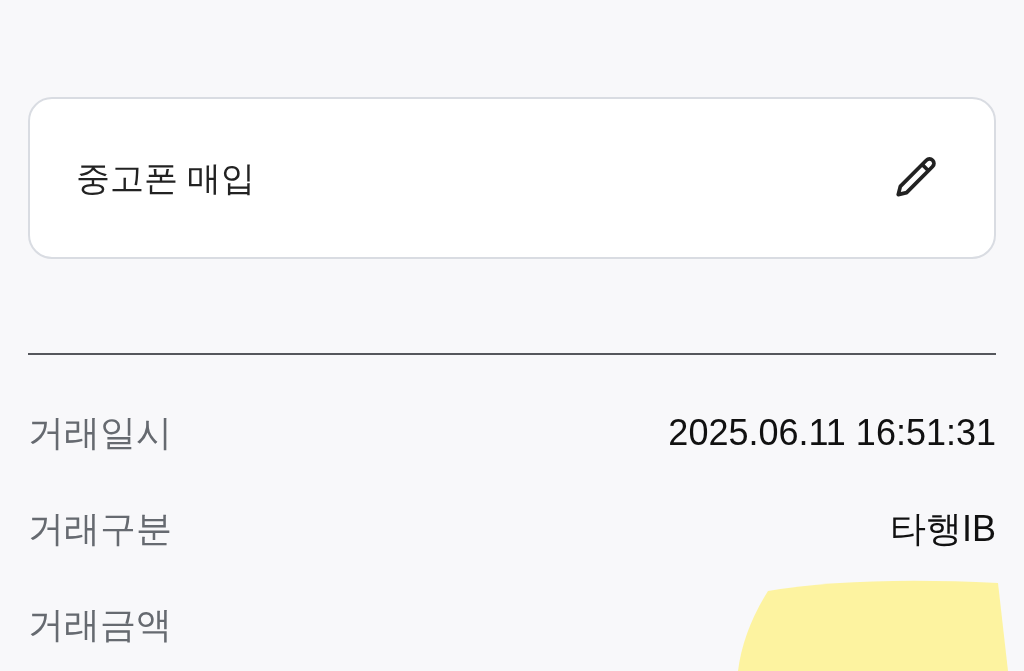 This screenshot has width=1024, height=671. Describe the element at coordinates (100, 529) in the screenshot. I see `detail-label: 거래구분` at that location.